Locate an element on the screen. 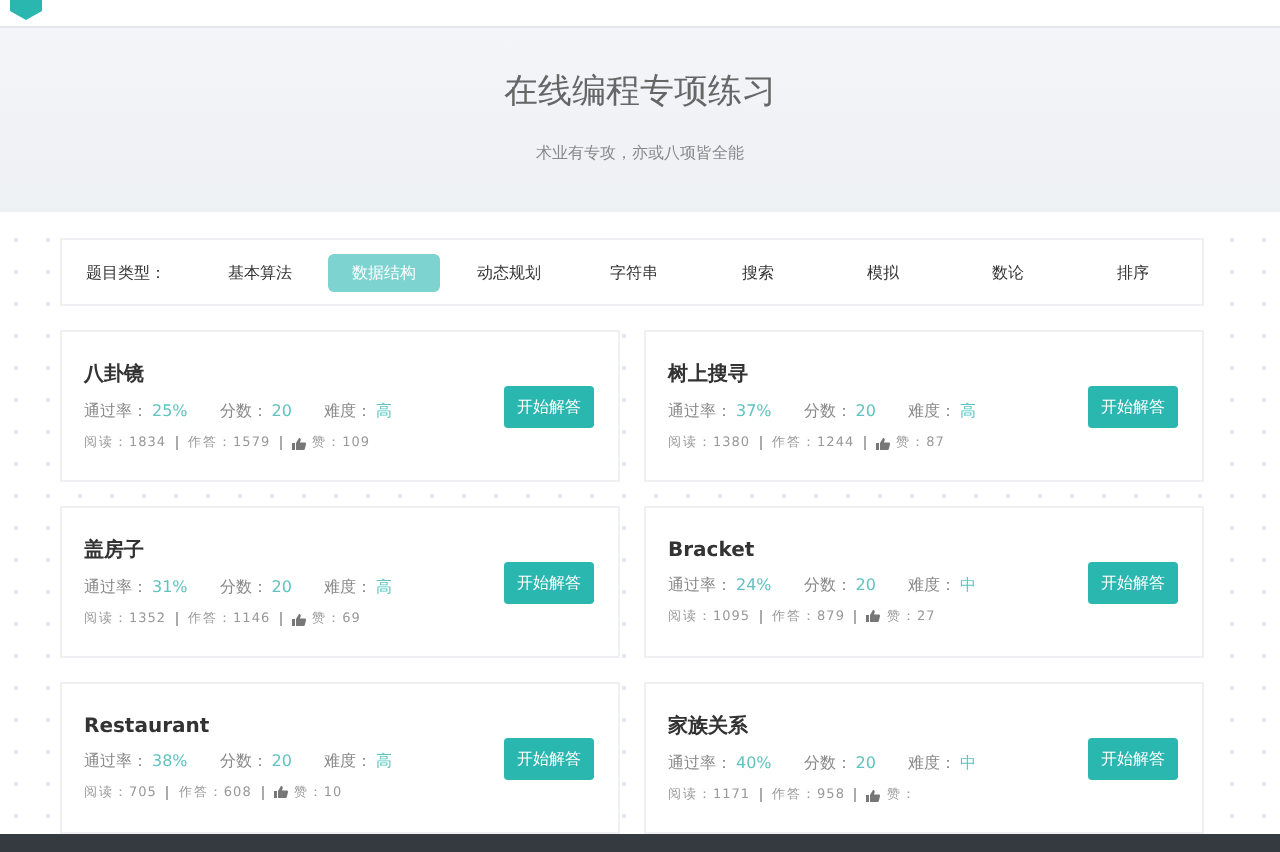  pass-rate-value: 38% is located at coordinates (170, 760).